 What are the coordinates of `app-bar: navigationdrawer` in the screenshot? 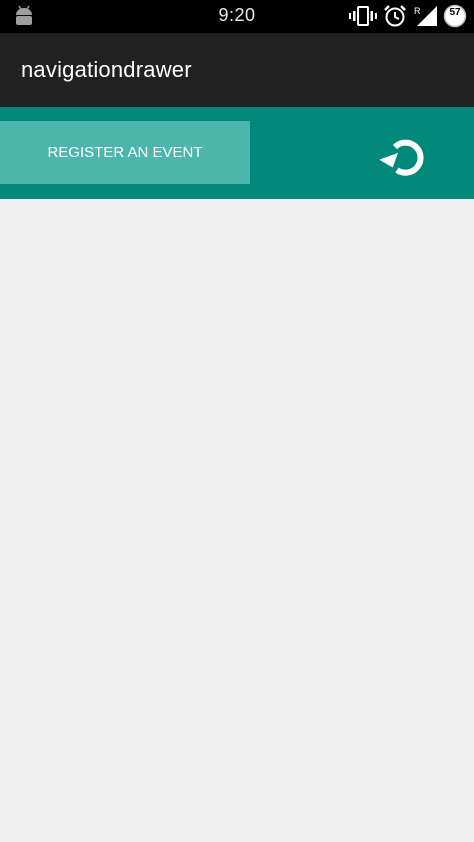 It's located at (237, 70).